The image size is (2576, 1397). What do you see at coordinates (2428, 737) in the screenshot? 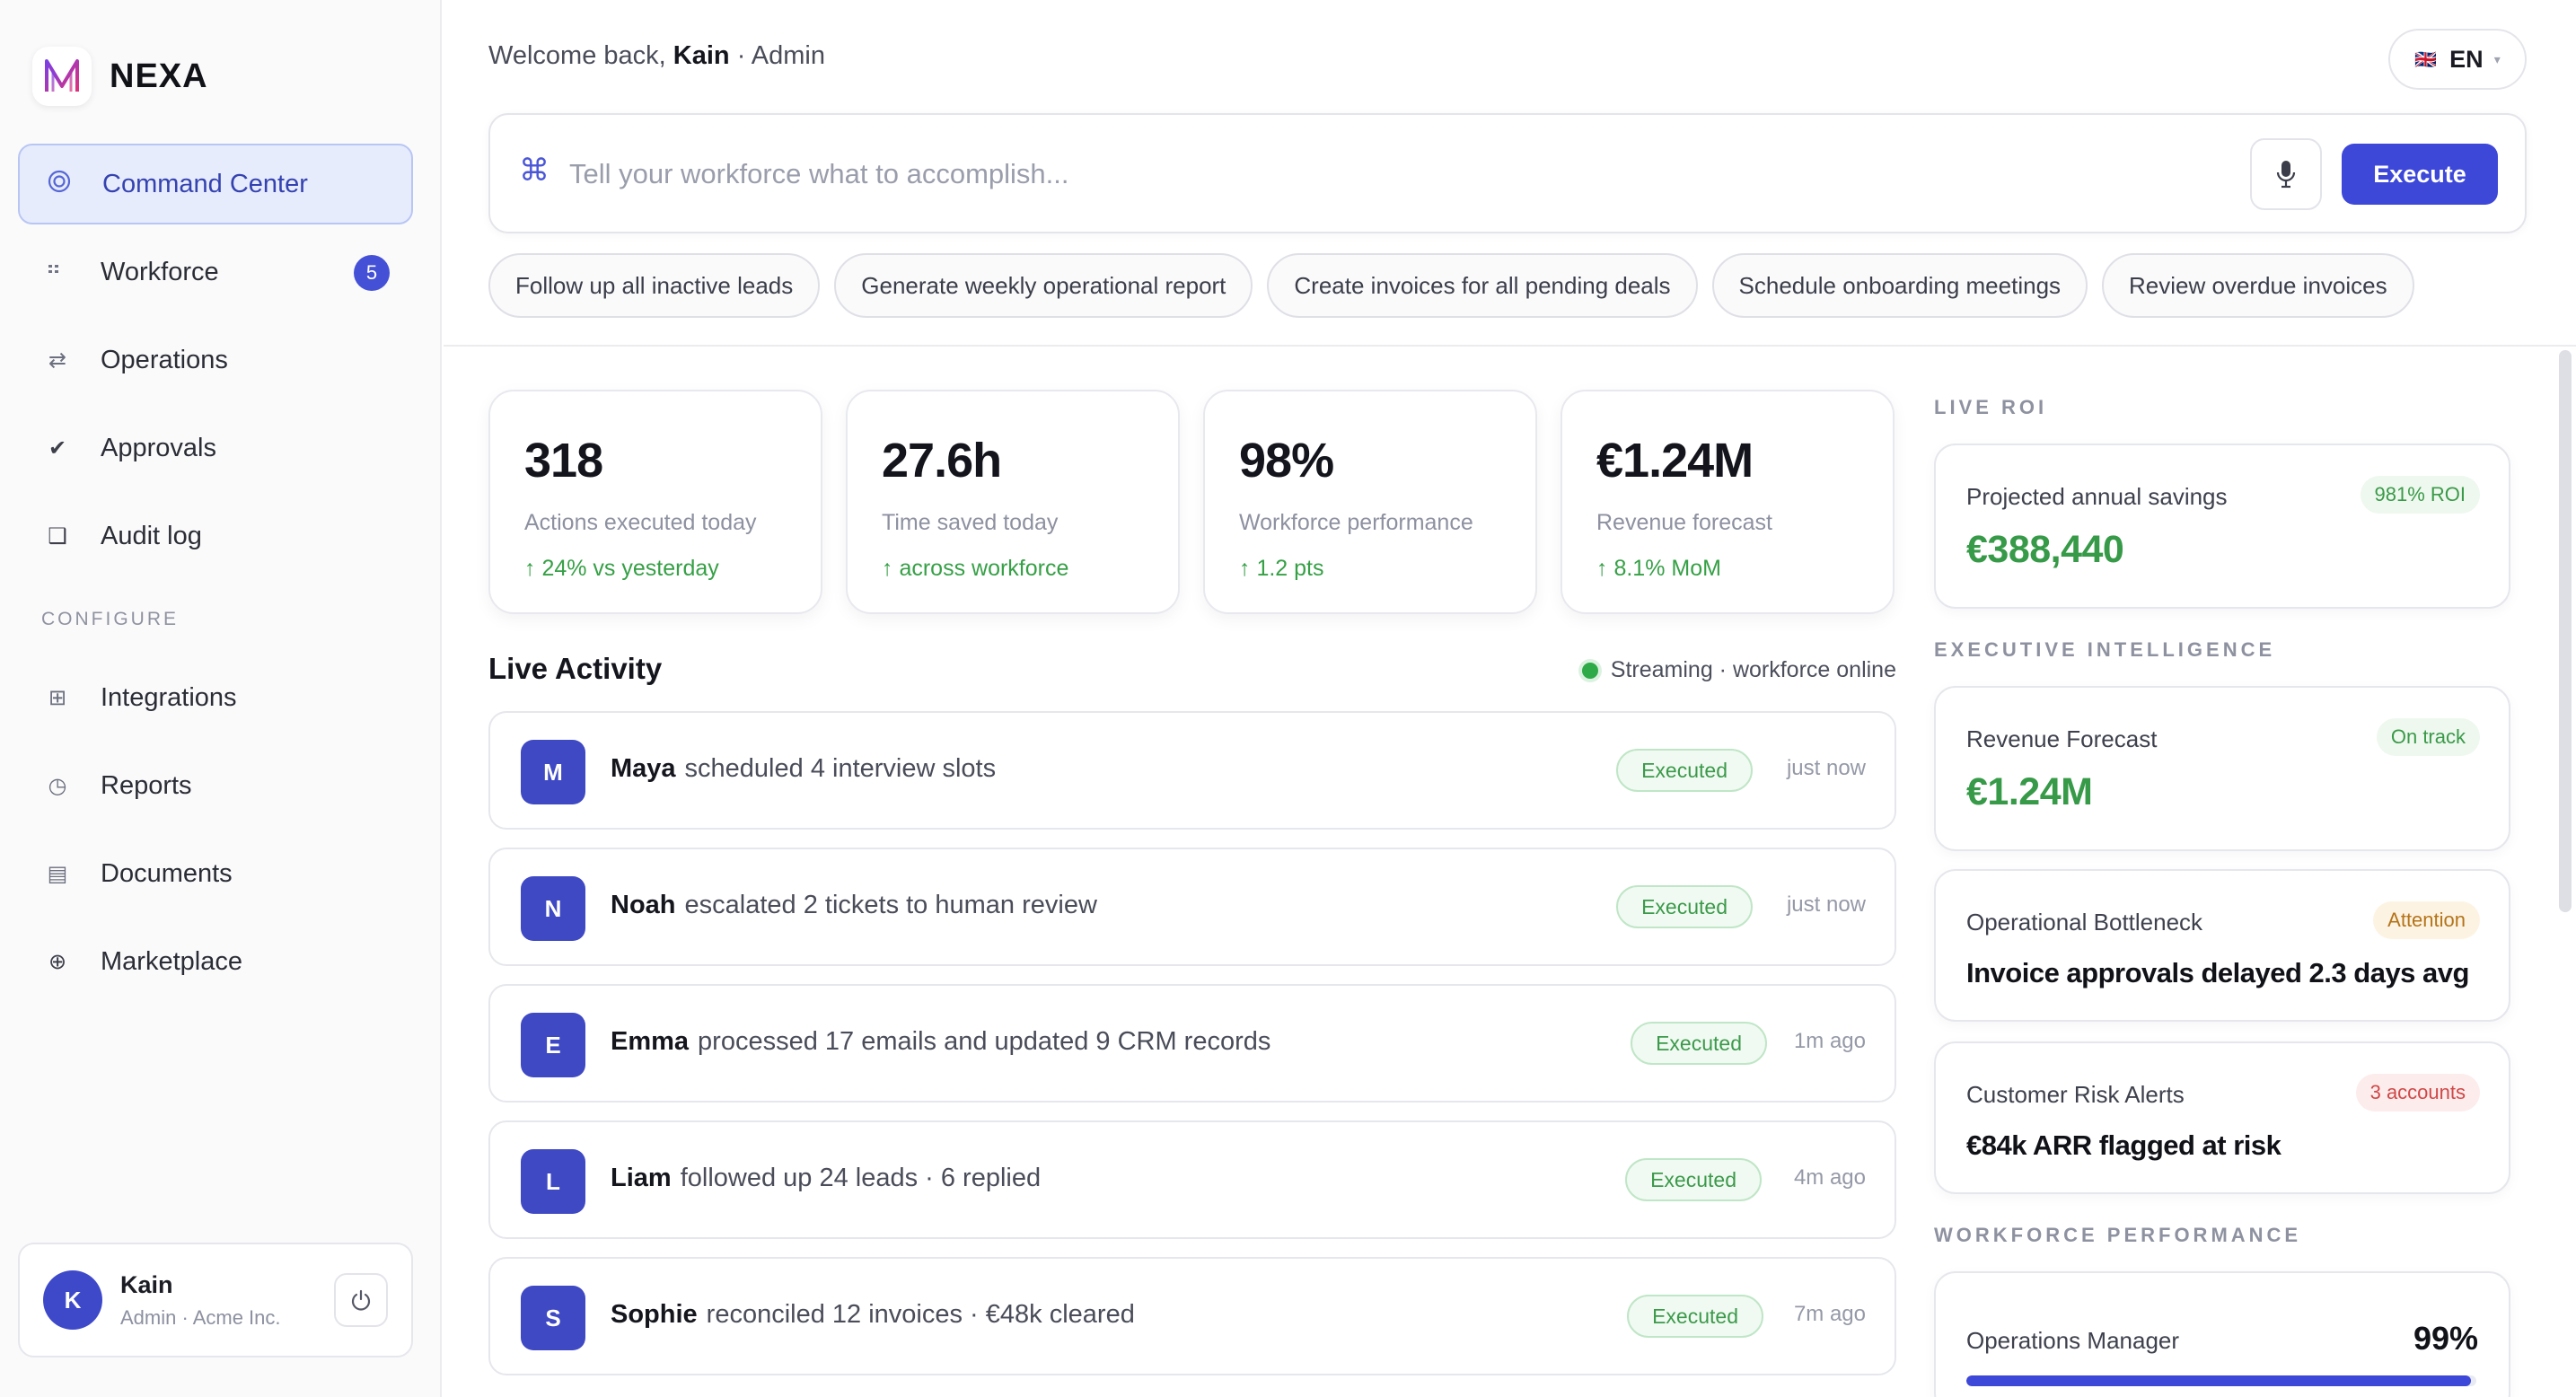
I see `status-badge: On track` at bounding box center [2428, 737].